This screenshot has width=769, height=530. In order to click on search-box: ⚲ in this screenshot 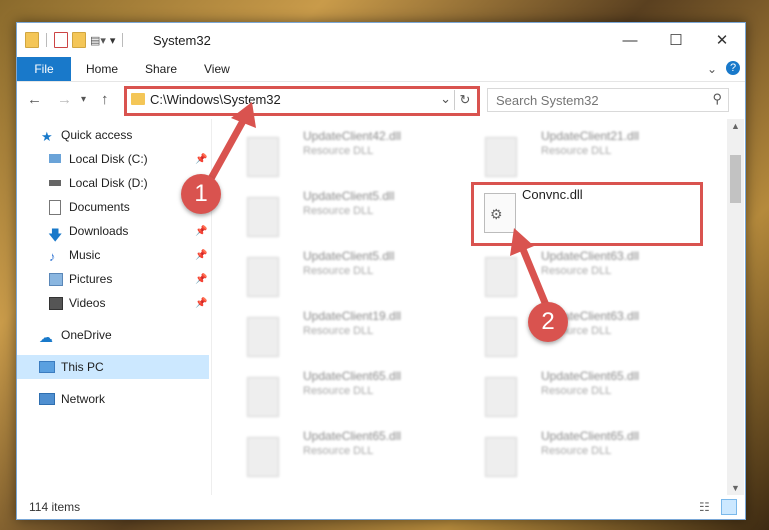, I will do `click(608, 100)`.